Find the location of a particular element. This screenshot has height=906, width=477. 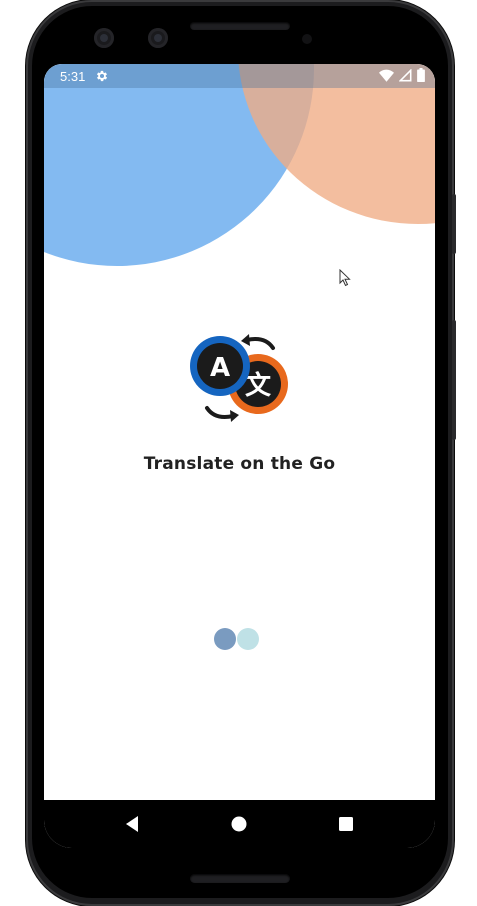

settings-gear-icon is located at coordinates (102, 76).